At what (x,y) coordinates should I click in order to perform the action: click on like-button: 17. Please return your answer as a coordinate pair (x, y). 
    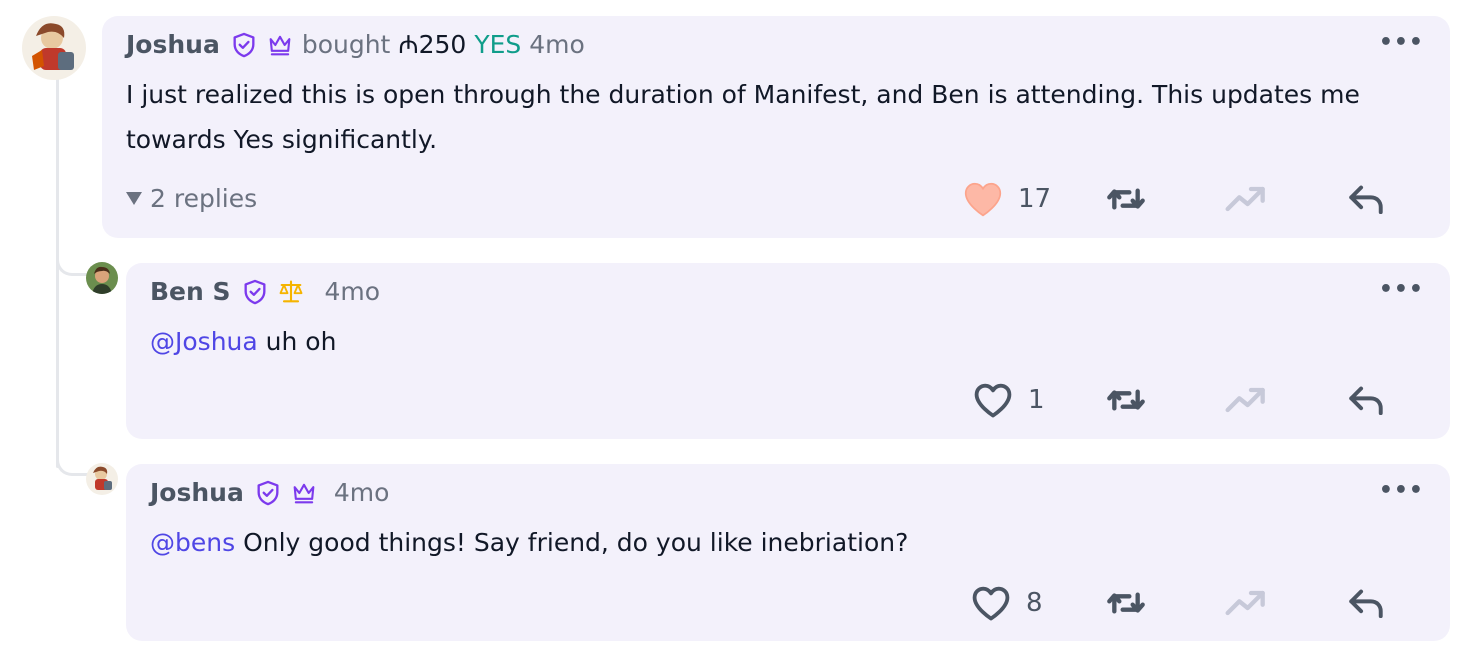
    Looking at the image, I should click on (1006, 199).